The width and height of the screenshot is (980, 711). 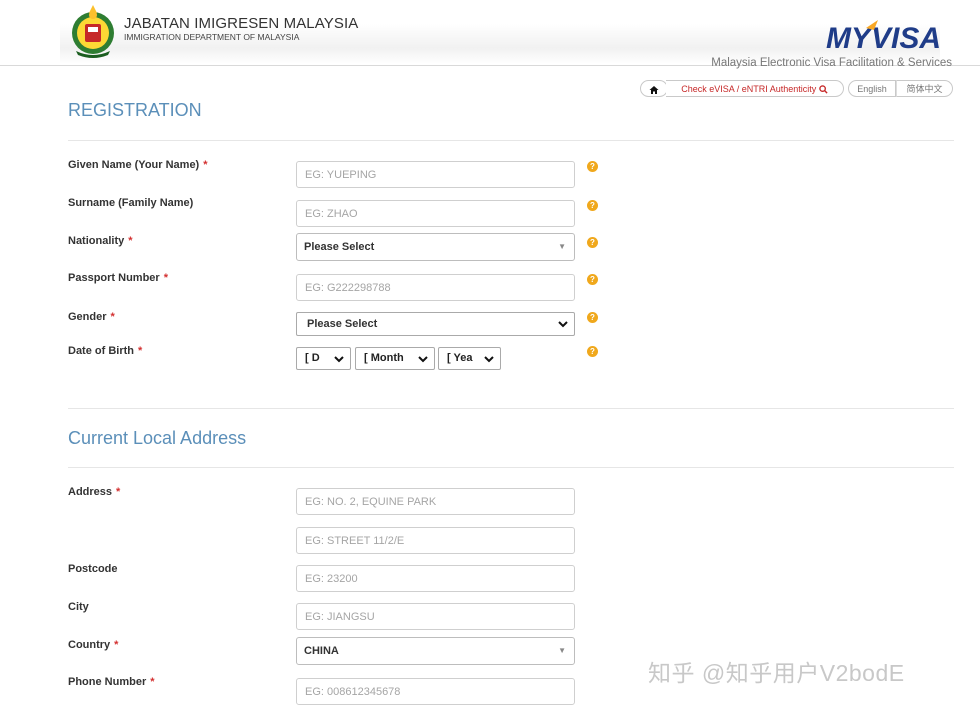 I want to click on country-label: Country *, so click(x=93, y=645).